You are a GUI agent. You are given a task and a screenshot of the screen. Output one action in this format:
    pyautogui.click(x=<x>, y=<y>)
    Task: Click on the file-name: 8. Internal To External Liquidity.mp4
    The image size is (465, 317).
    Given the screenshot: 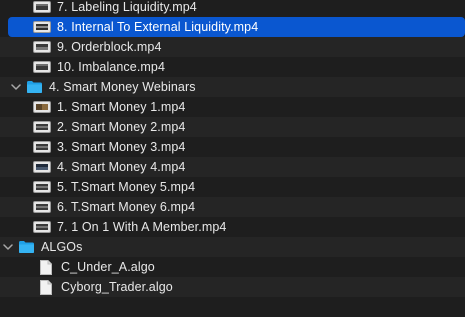 What is the action you would take?
    pyautogui.click(x=158, y=27)
    